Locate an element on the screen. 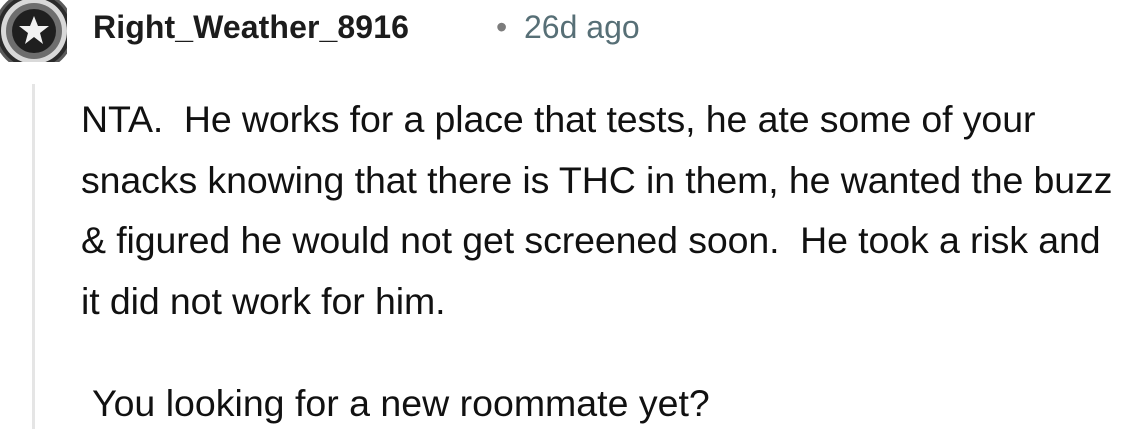  comment-header: Right_Weather_8916 • 26d ago is located at coordinates (561, 31).